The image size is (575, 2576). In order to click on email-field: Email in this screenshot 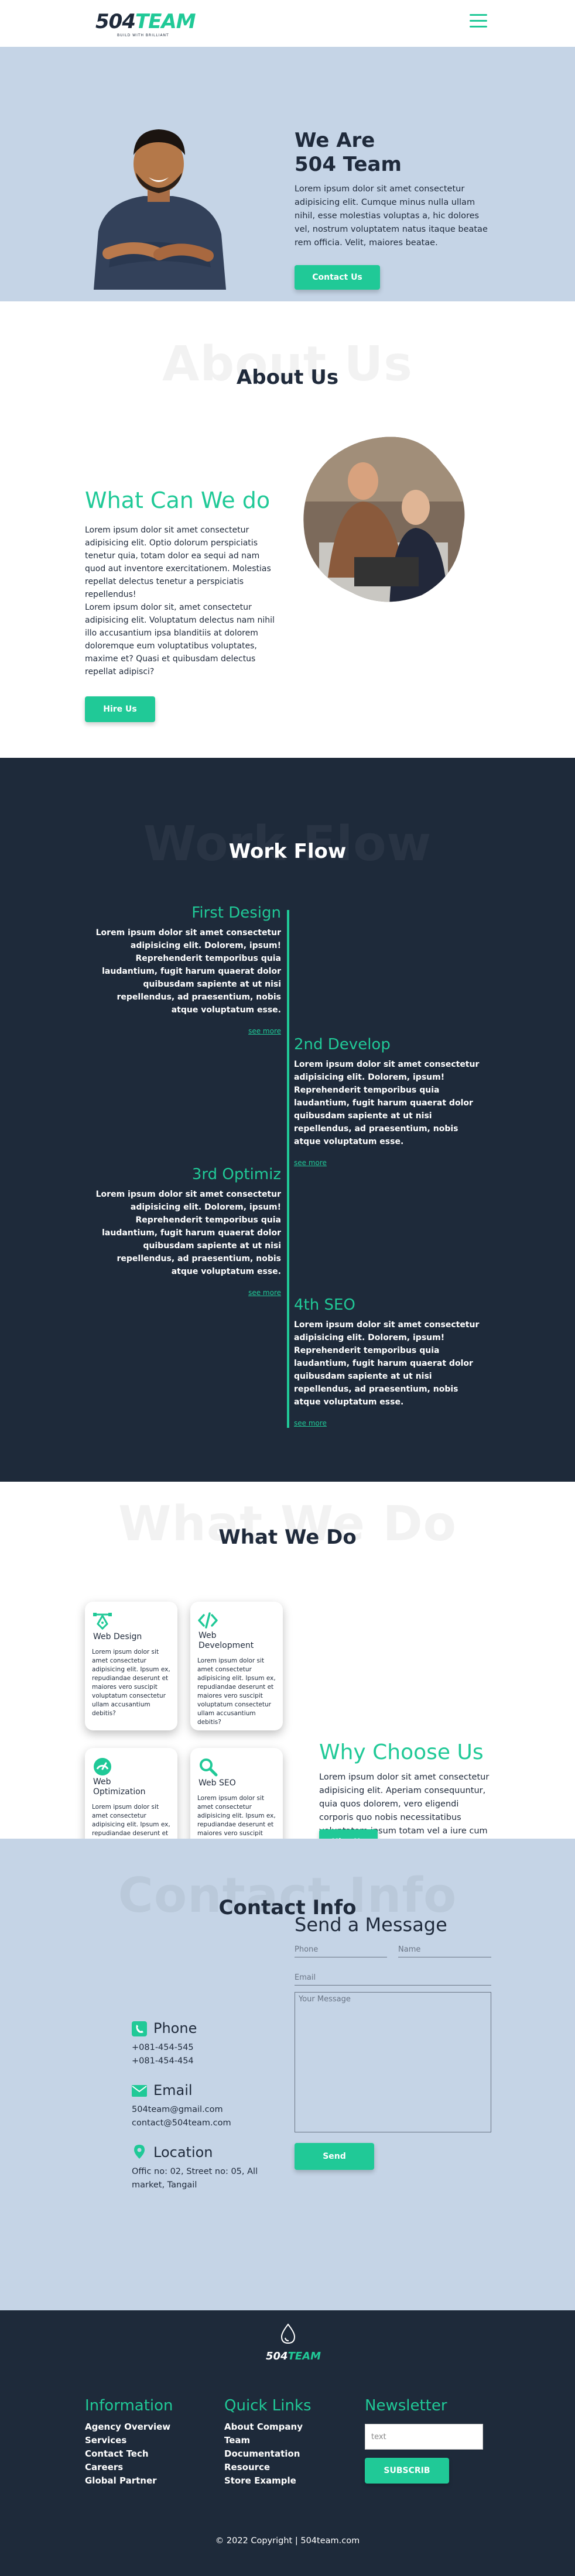, I will do `click(305, 1978)`.